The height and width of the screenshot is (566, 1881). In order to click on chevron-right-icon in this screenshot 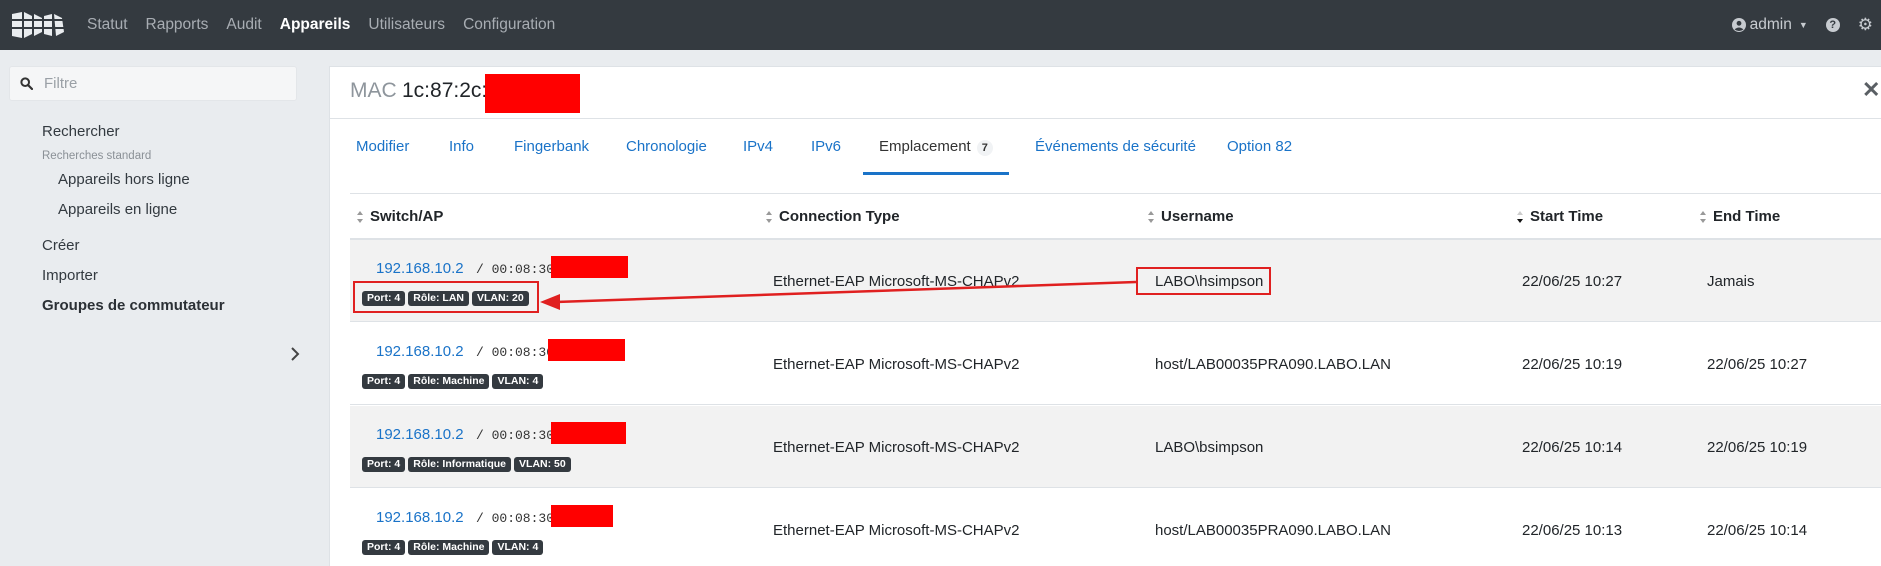, I will do `click(295, 354)`.